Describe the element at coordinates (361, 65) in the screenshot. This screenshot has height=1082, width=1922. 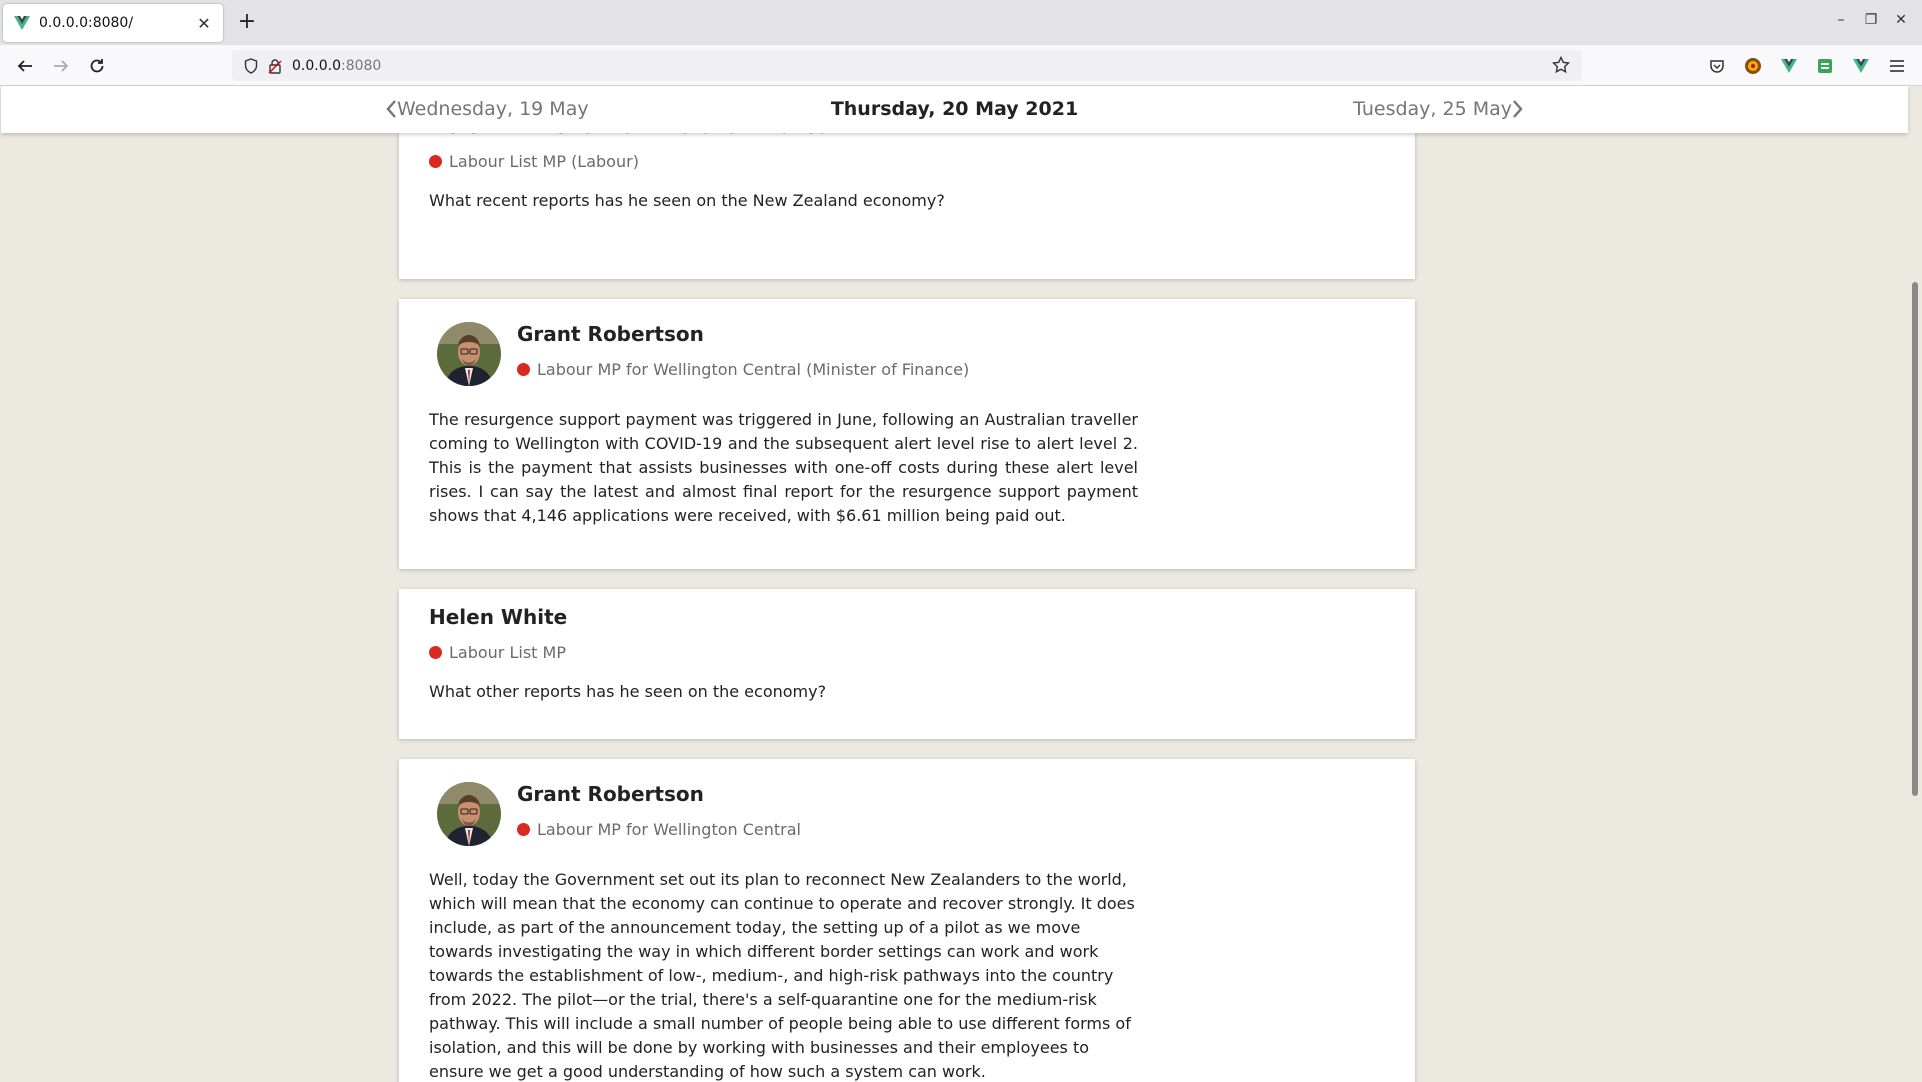
I see `url-port: :8080` at that location.